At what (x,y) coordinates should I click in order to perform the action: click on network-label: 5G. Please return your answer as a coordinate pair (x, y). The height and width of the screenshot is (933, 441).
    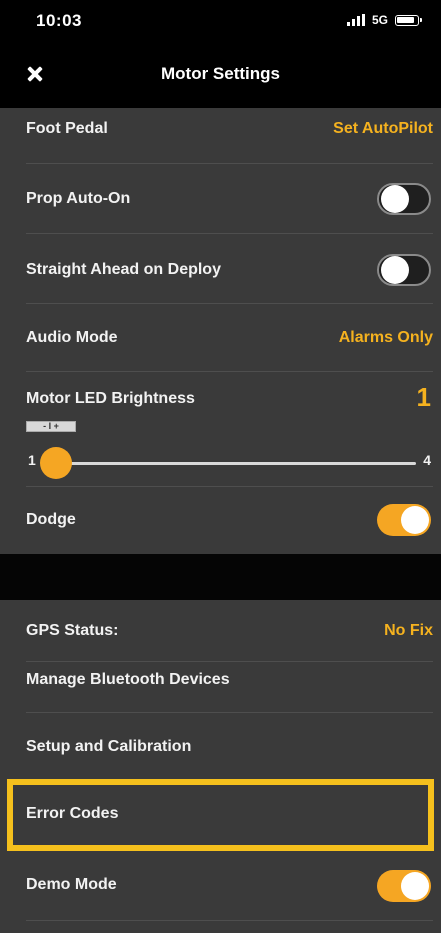
    Looking at the image, I should click on (379, 20).